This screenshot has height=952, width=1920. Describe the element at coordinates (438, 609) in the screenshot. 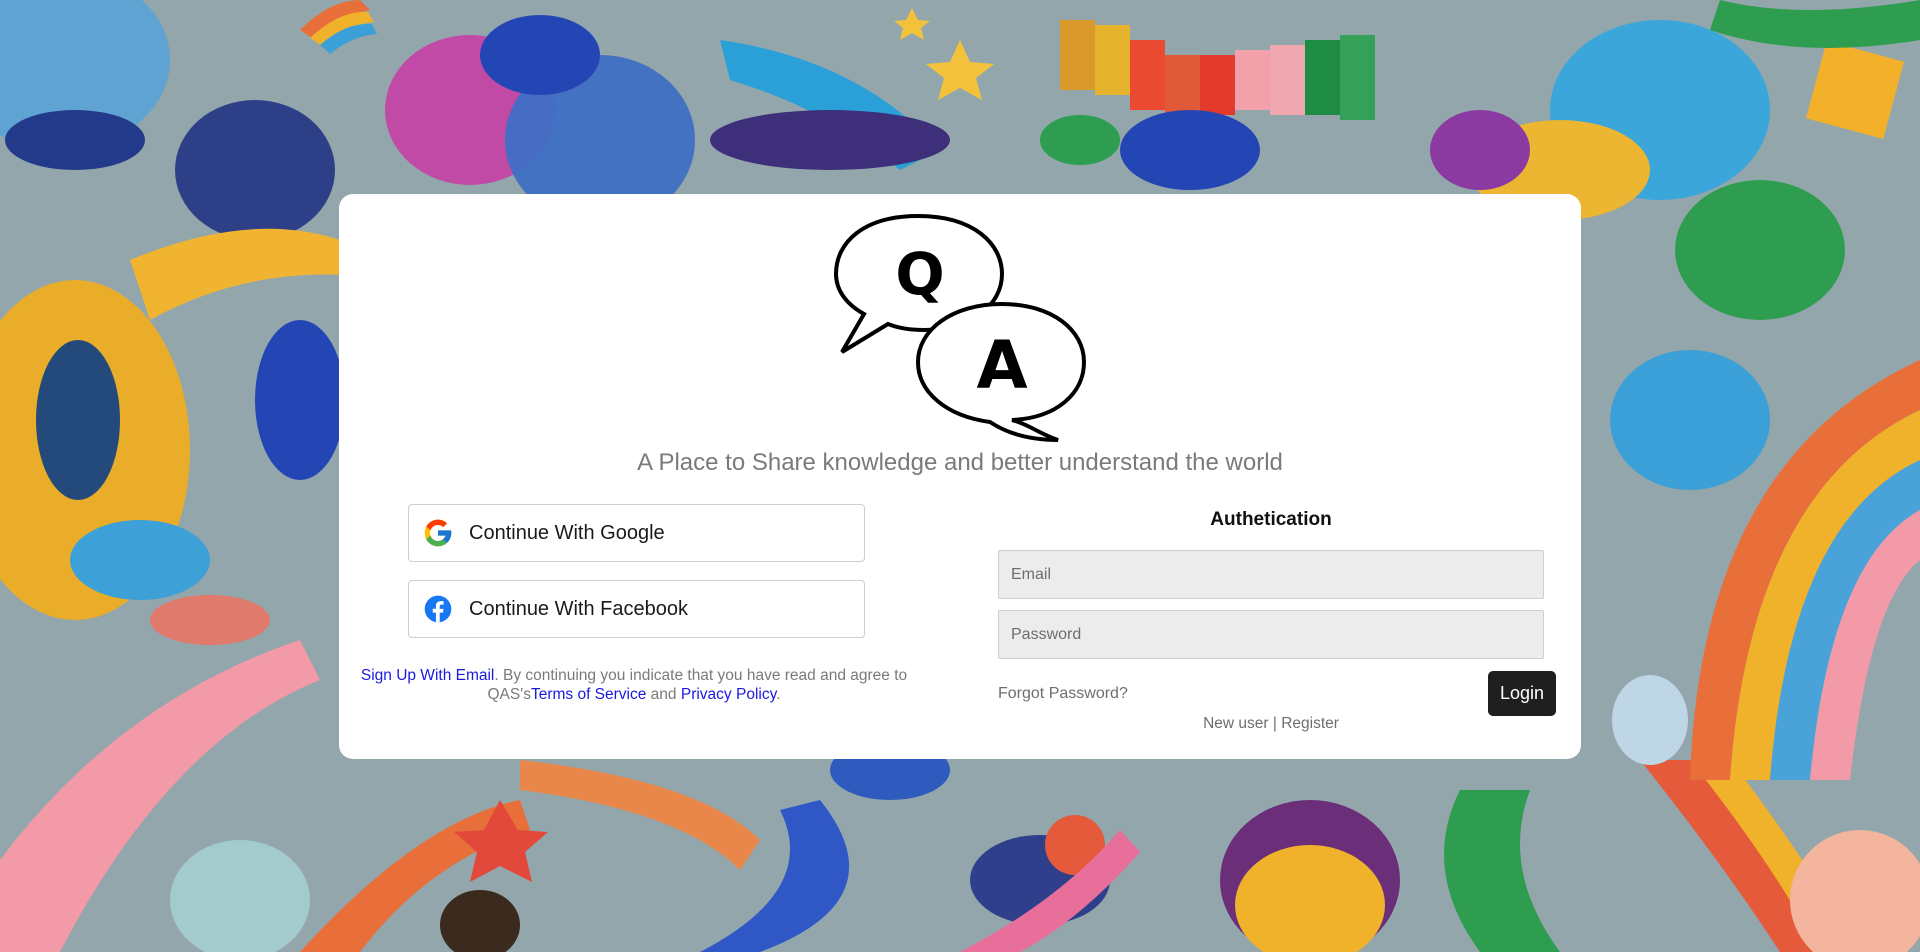

I see `facebook-f-icon` at that location.